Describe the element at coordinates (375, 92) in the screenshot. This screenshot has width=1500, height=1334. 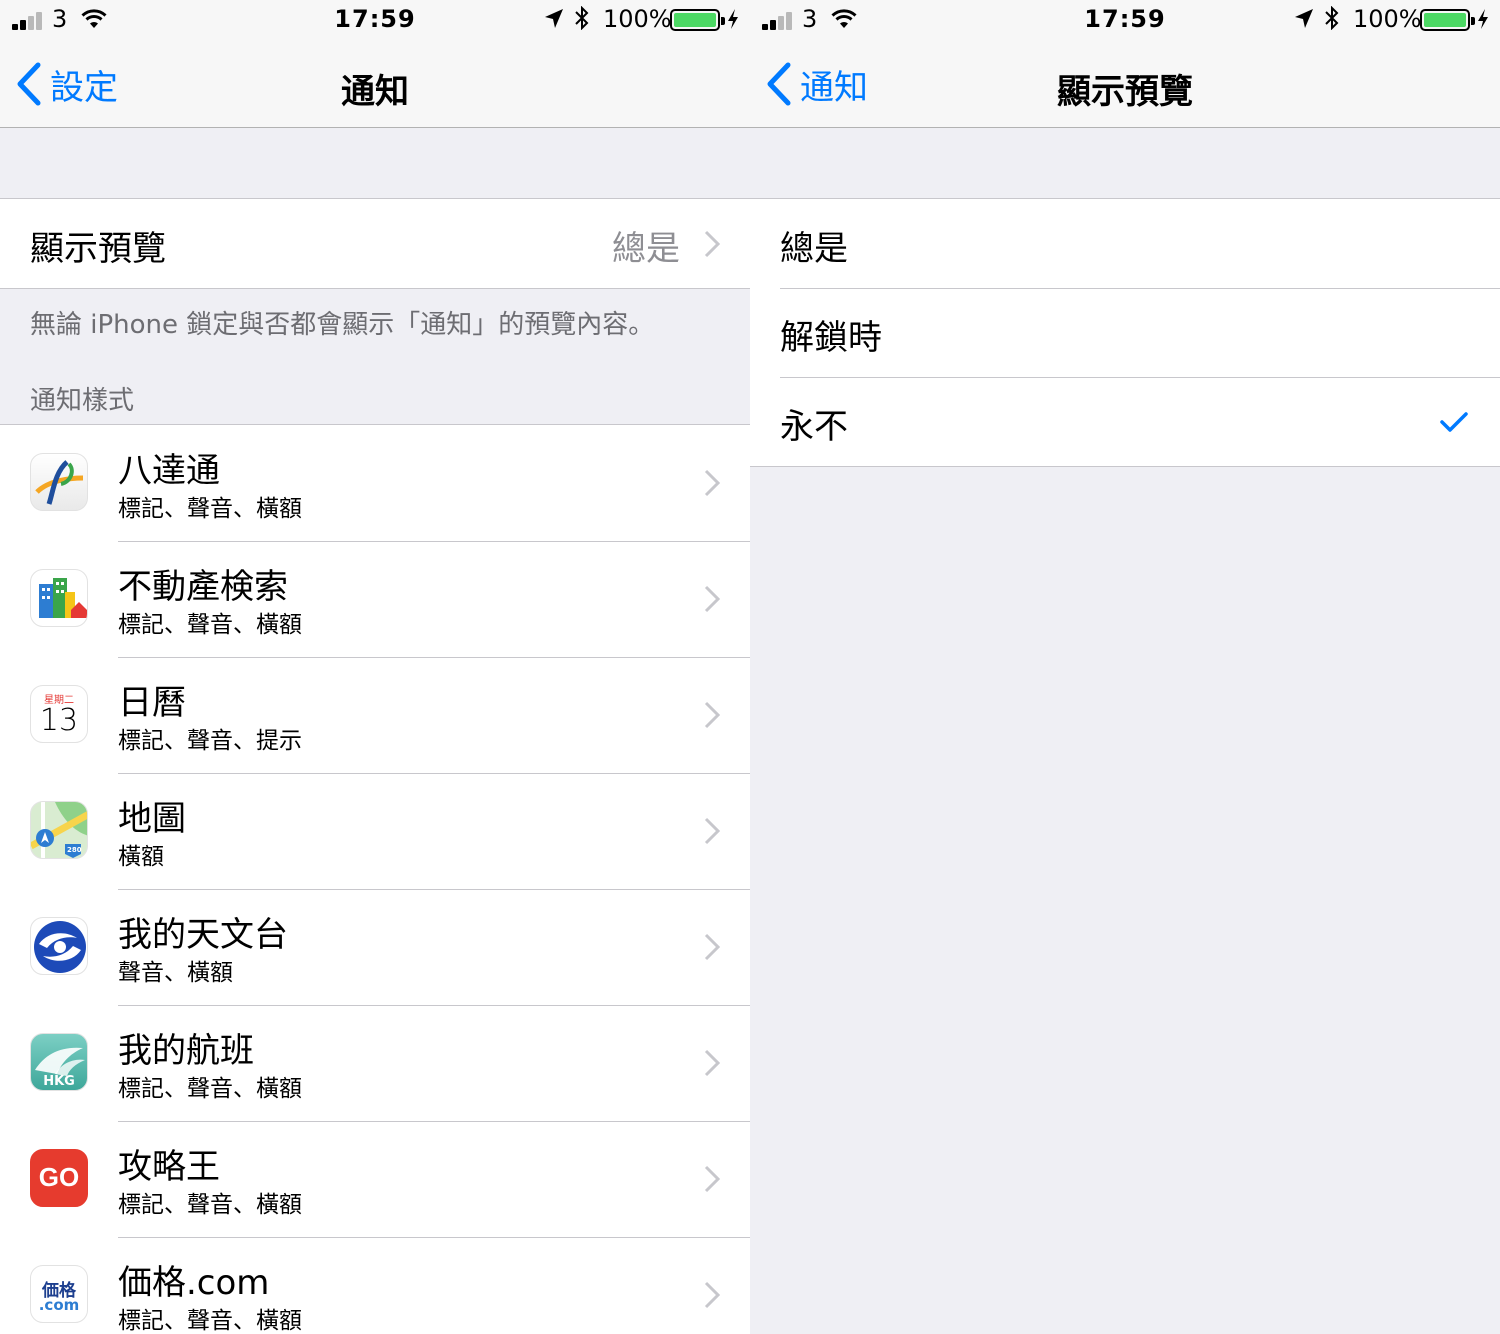
I see `page-title: 通知` at that location.